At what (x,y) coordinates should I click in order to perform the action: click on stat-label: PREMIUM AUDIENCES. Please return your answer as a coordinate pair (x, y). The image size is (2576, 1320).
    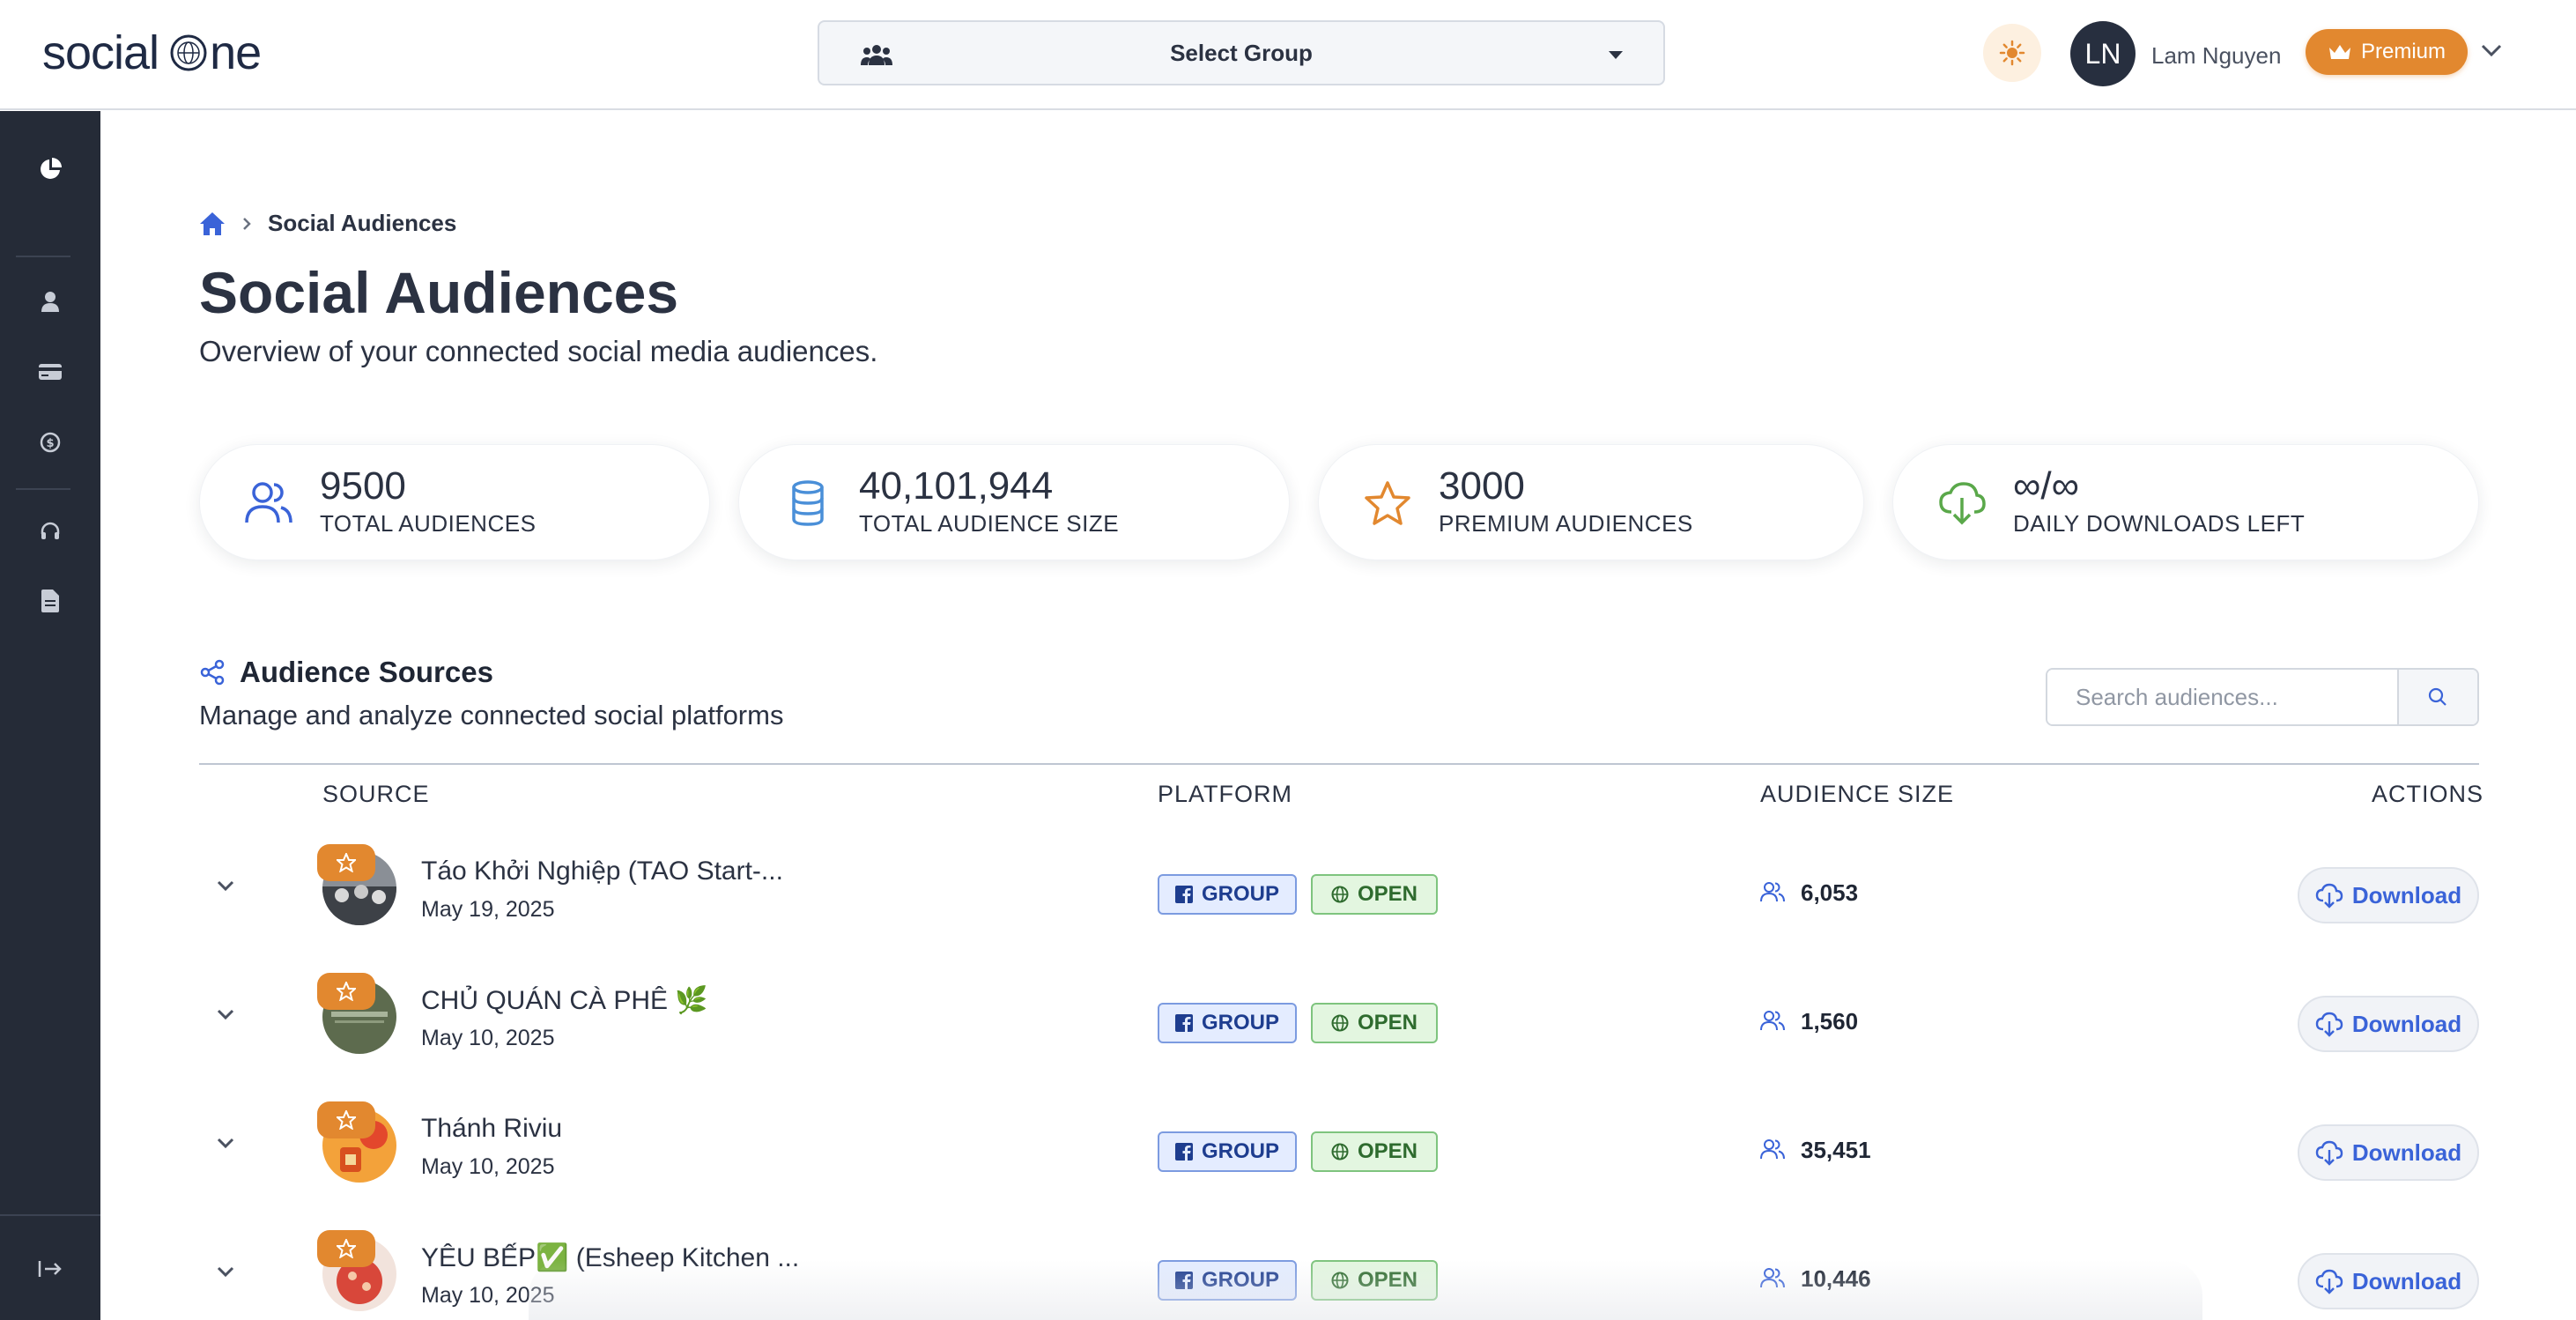
    Looking at the image, I should click on (1566, 523).